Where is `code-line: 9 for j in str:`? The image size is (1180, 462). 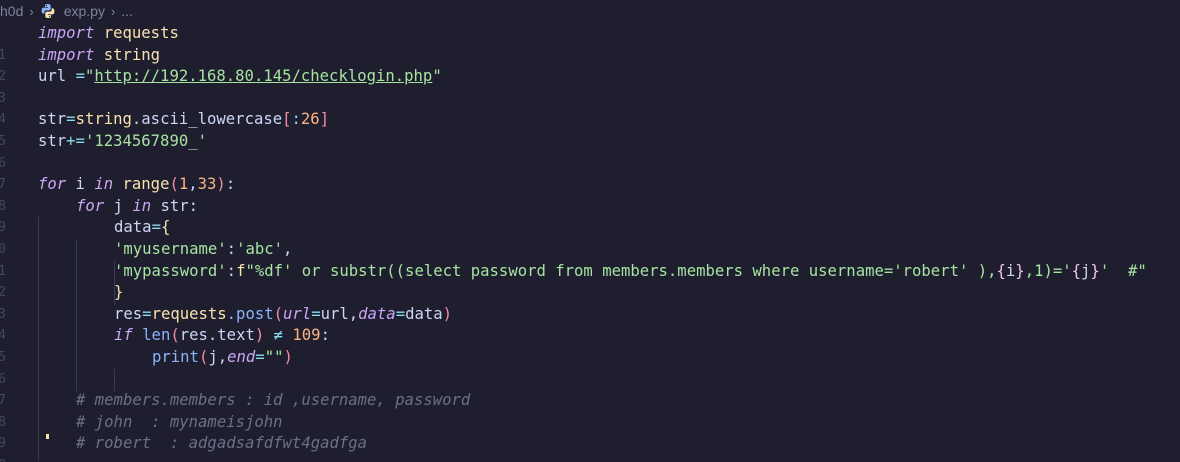 code-line: 9 for j in str: is located at coordinates (590, 216).